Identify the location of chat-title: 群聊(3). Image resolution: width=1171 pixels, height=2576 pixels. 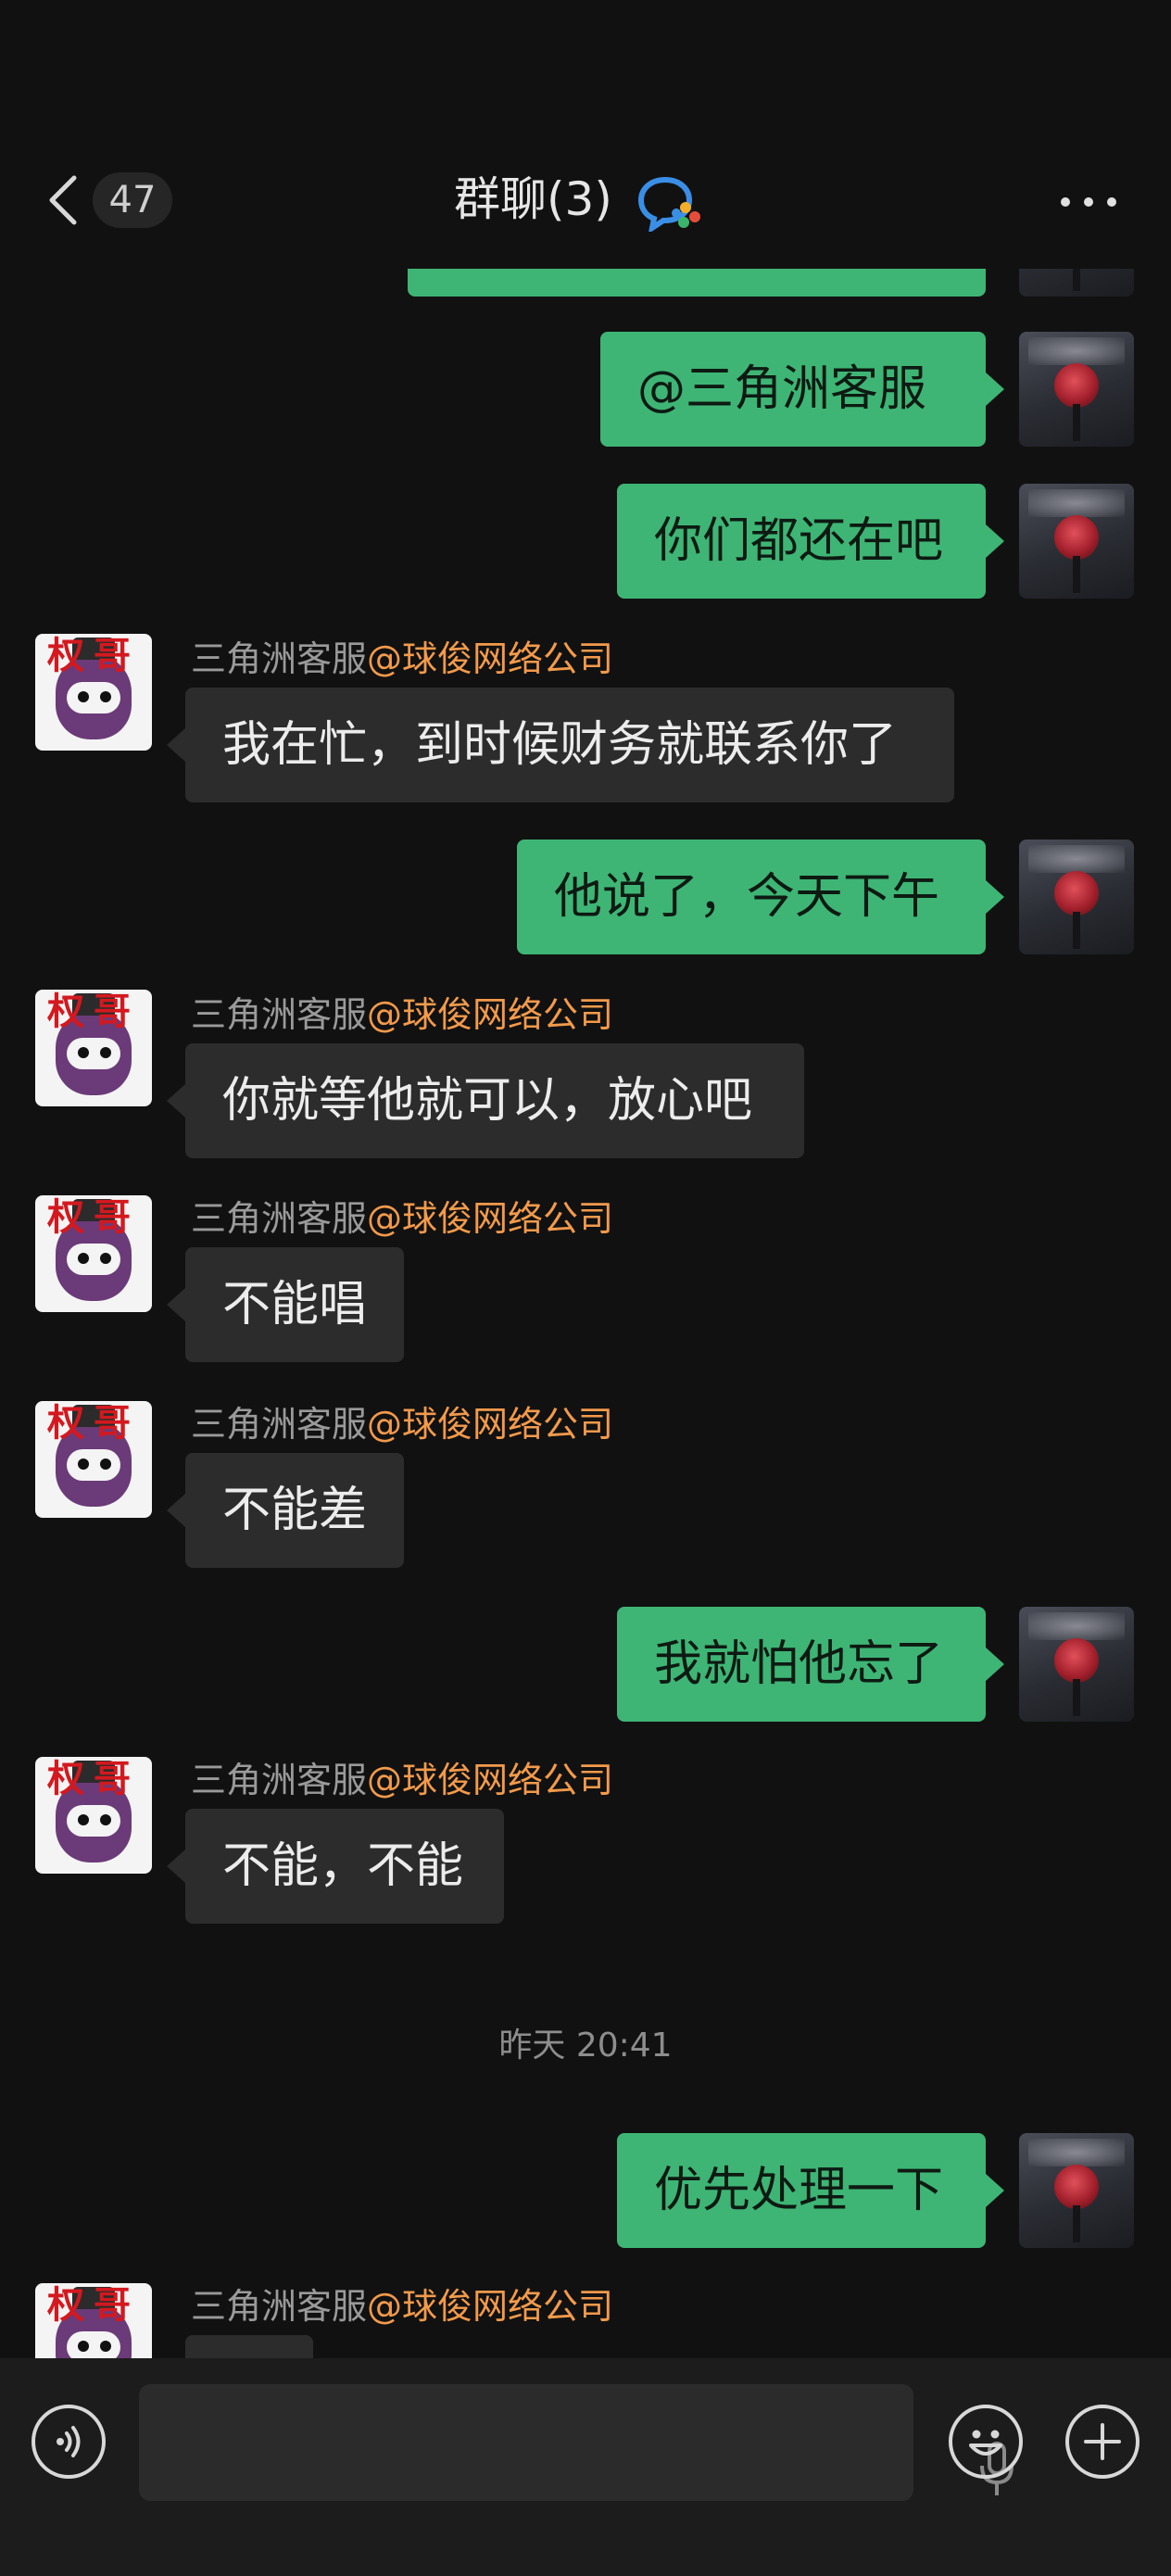
(533, 200).